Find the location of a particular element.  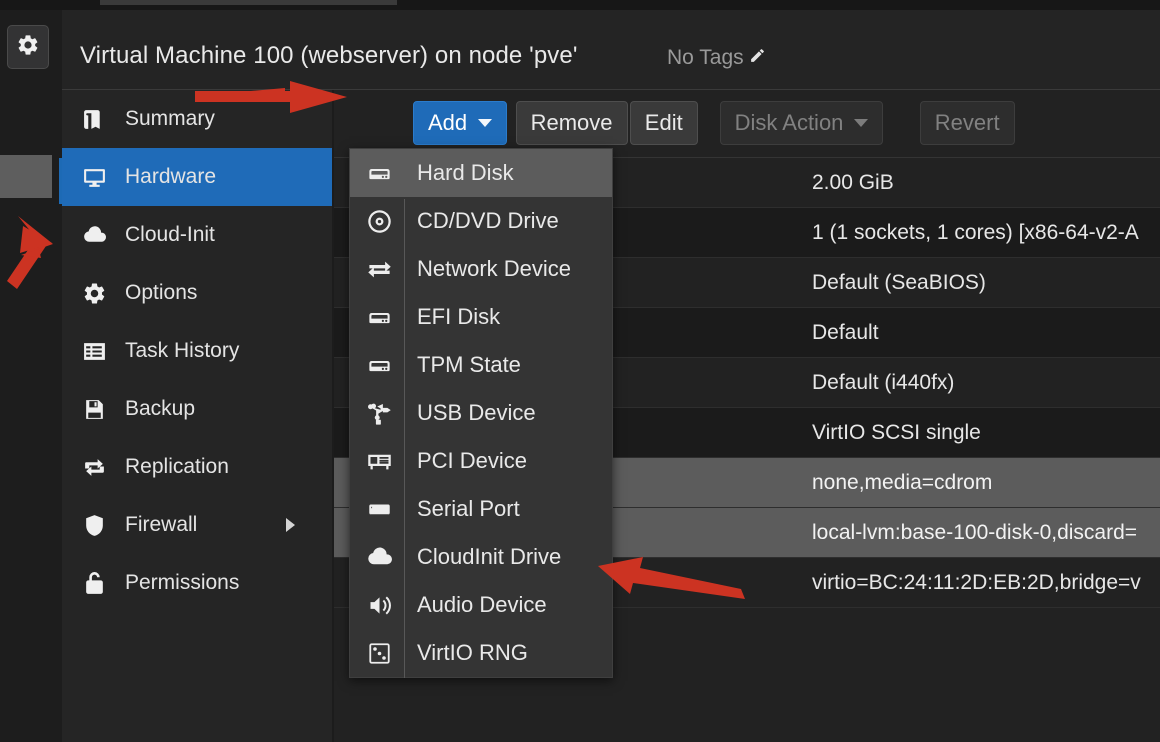

menu-item-label: CD/DVD Drive is located at coordinates (488, 220).